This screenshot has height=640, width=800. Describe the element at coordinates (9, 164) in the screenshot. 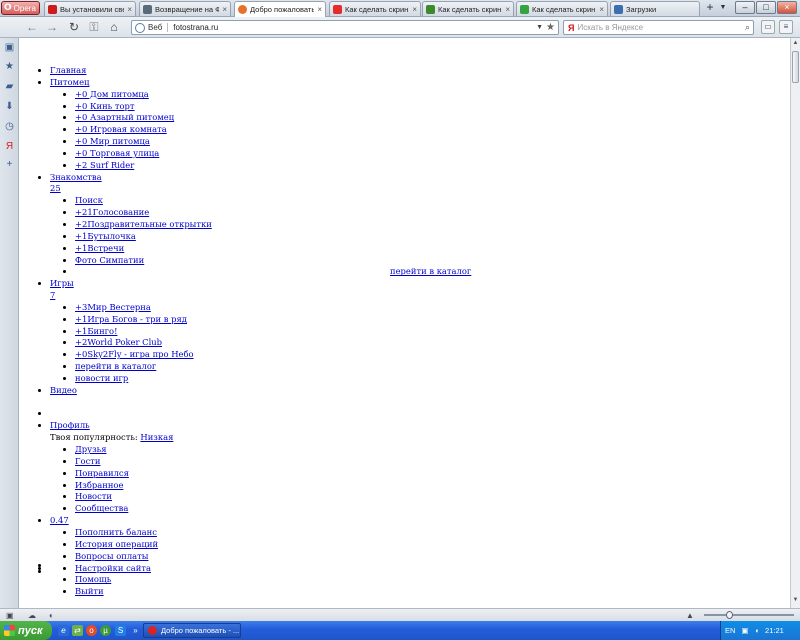

I see `add-panel-icon: +` at that location.